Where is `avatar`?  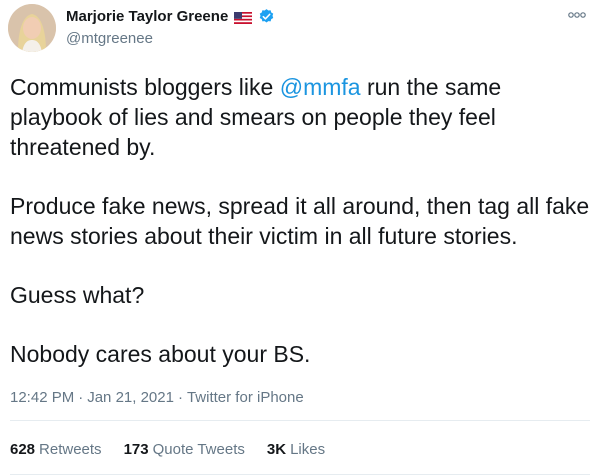
avatar is located at coordinates (32, 28).